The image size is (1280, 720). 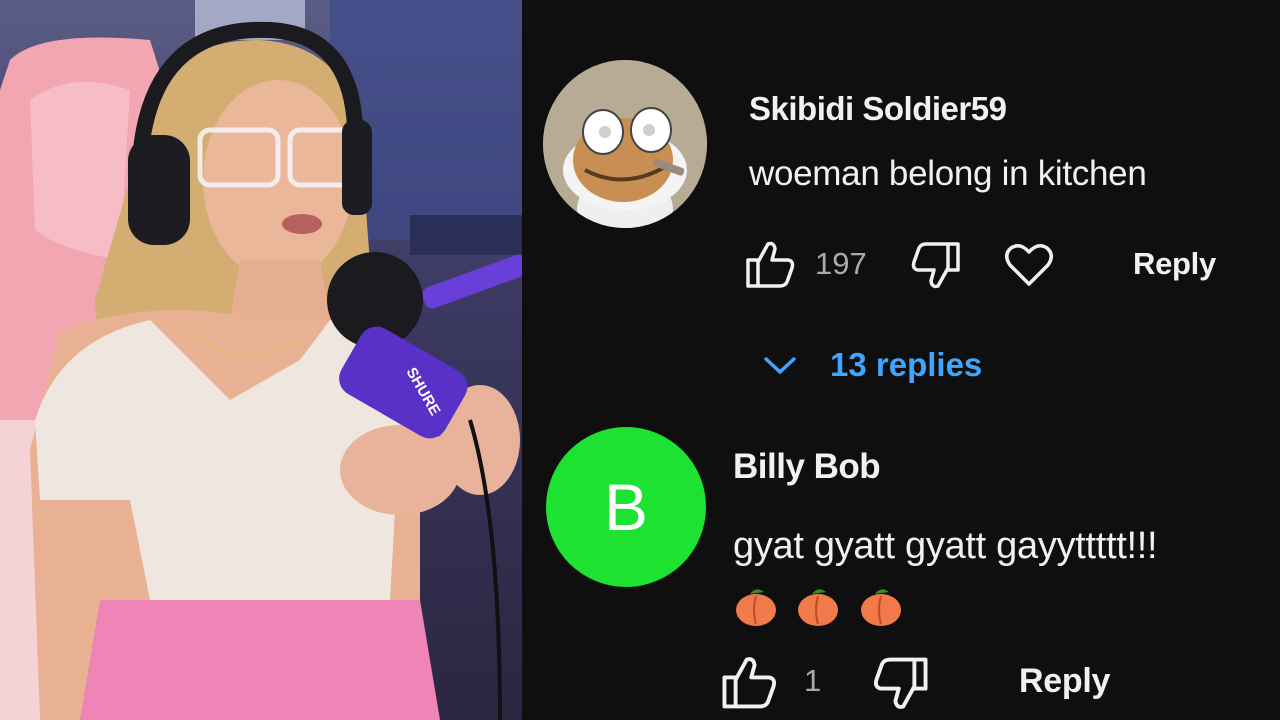 I want to click on commenter-avatar, so click(x=625, y=144).